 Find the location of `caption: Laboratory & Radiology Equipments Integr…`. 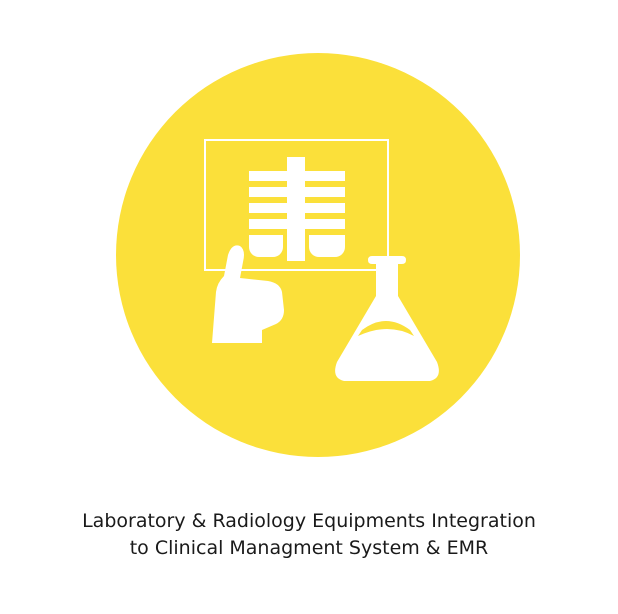

caption: Laboratory & Radiology Equipments Integr… is located at coordinates (309, 535).